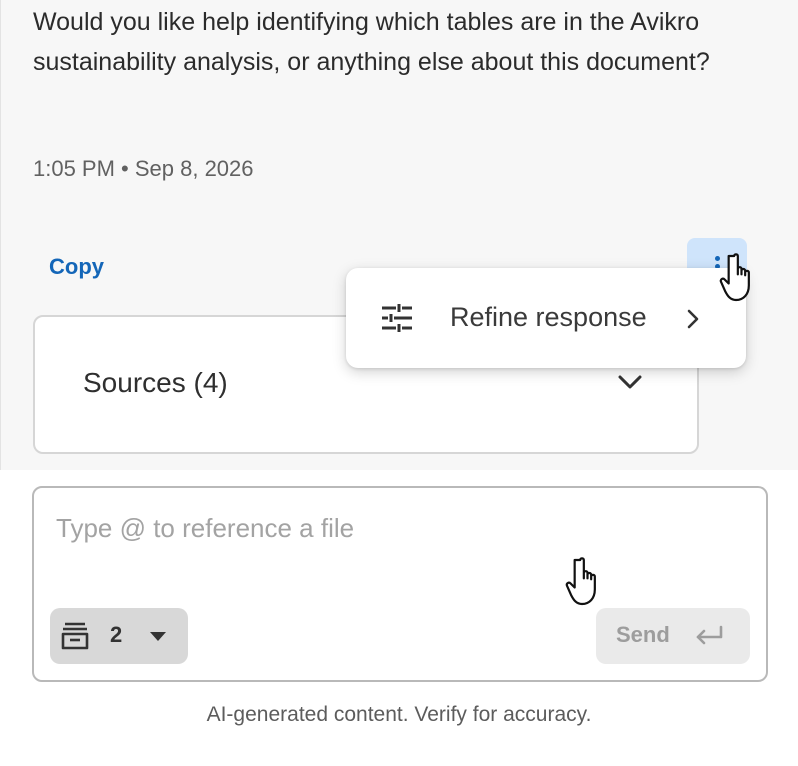 The width and height of the screenshot is (798, 766). I want to click on tune-icon, so click(397, 318).